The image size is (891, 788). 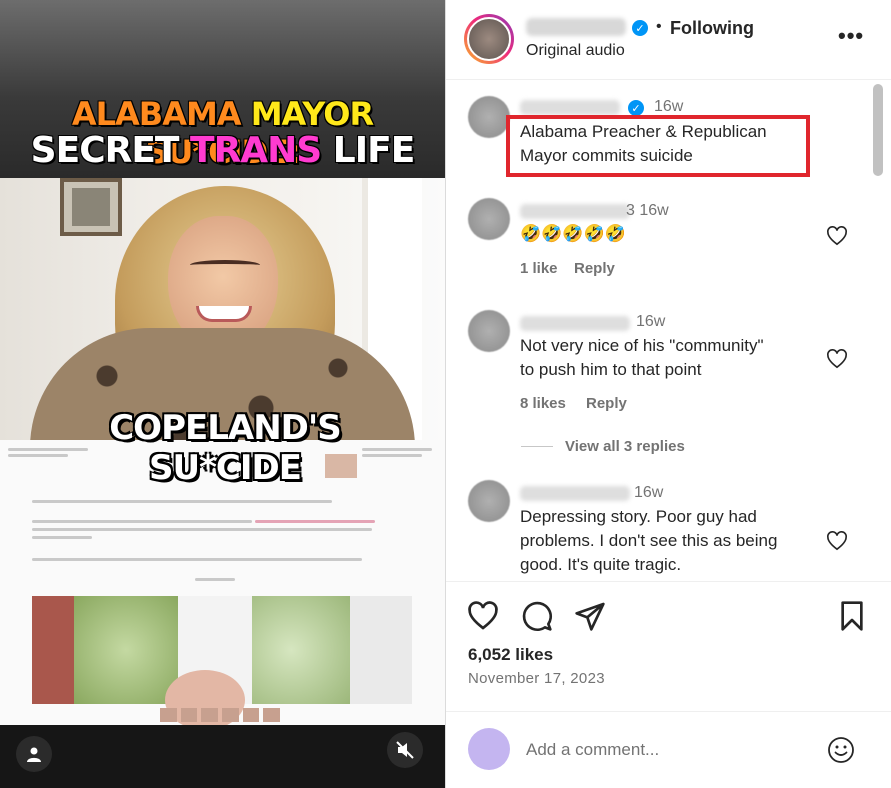 What do you see at coordinates (91, 207) in the screenshot?
I see `wall-picture-frame` at bounding box center [91, 207].